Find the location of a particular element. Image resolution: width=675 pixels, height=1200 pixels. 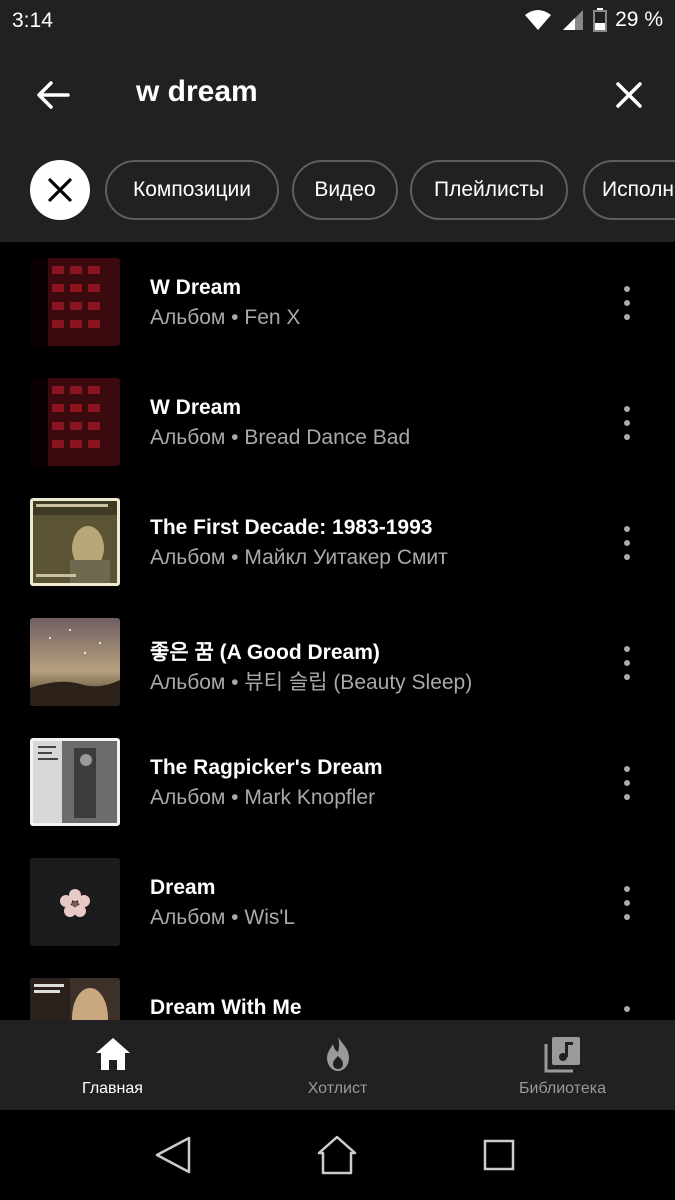

battery-icon is located at coordinates (600, 20).